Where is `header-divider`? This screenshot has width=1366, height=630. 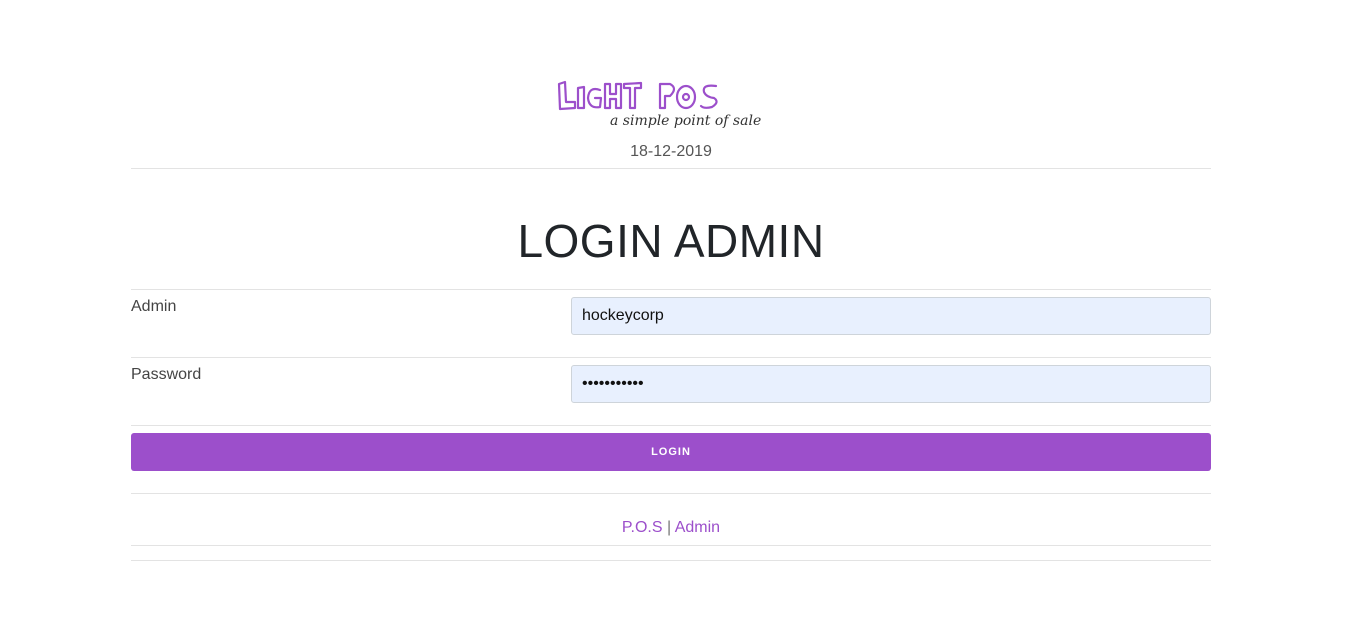
header-divider is located at coordinates (671, 168).